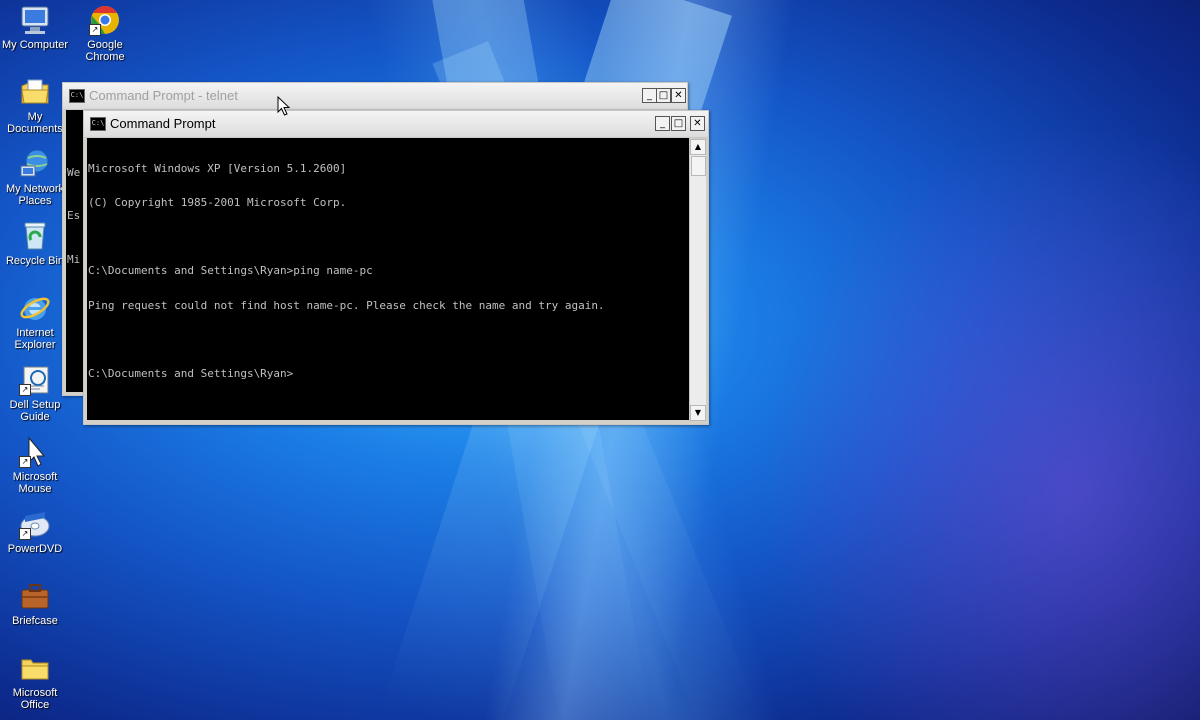  I want to click on desktop-icon-internet-explorer: Internet Explorer, so click(35, 321).